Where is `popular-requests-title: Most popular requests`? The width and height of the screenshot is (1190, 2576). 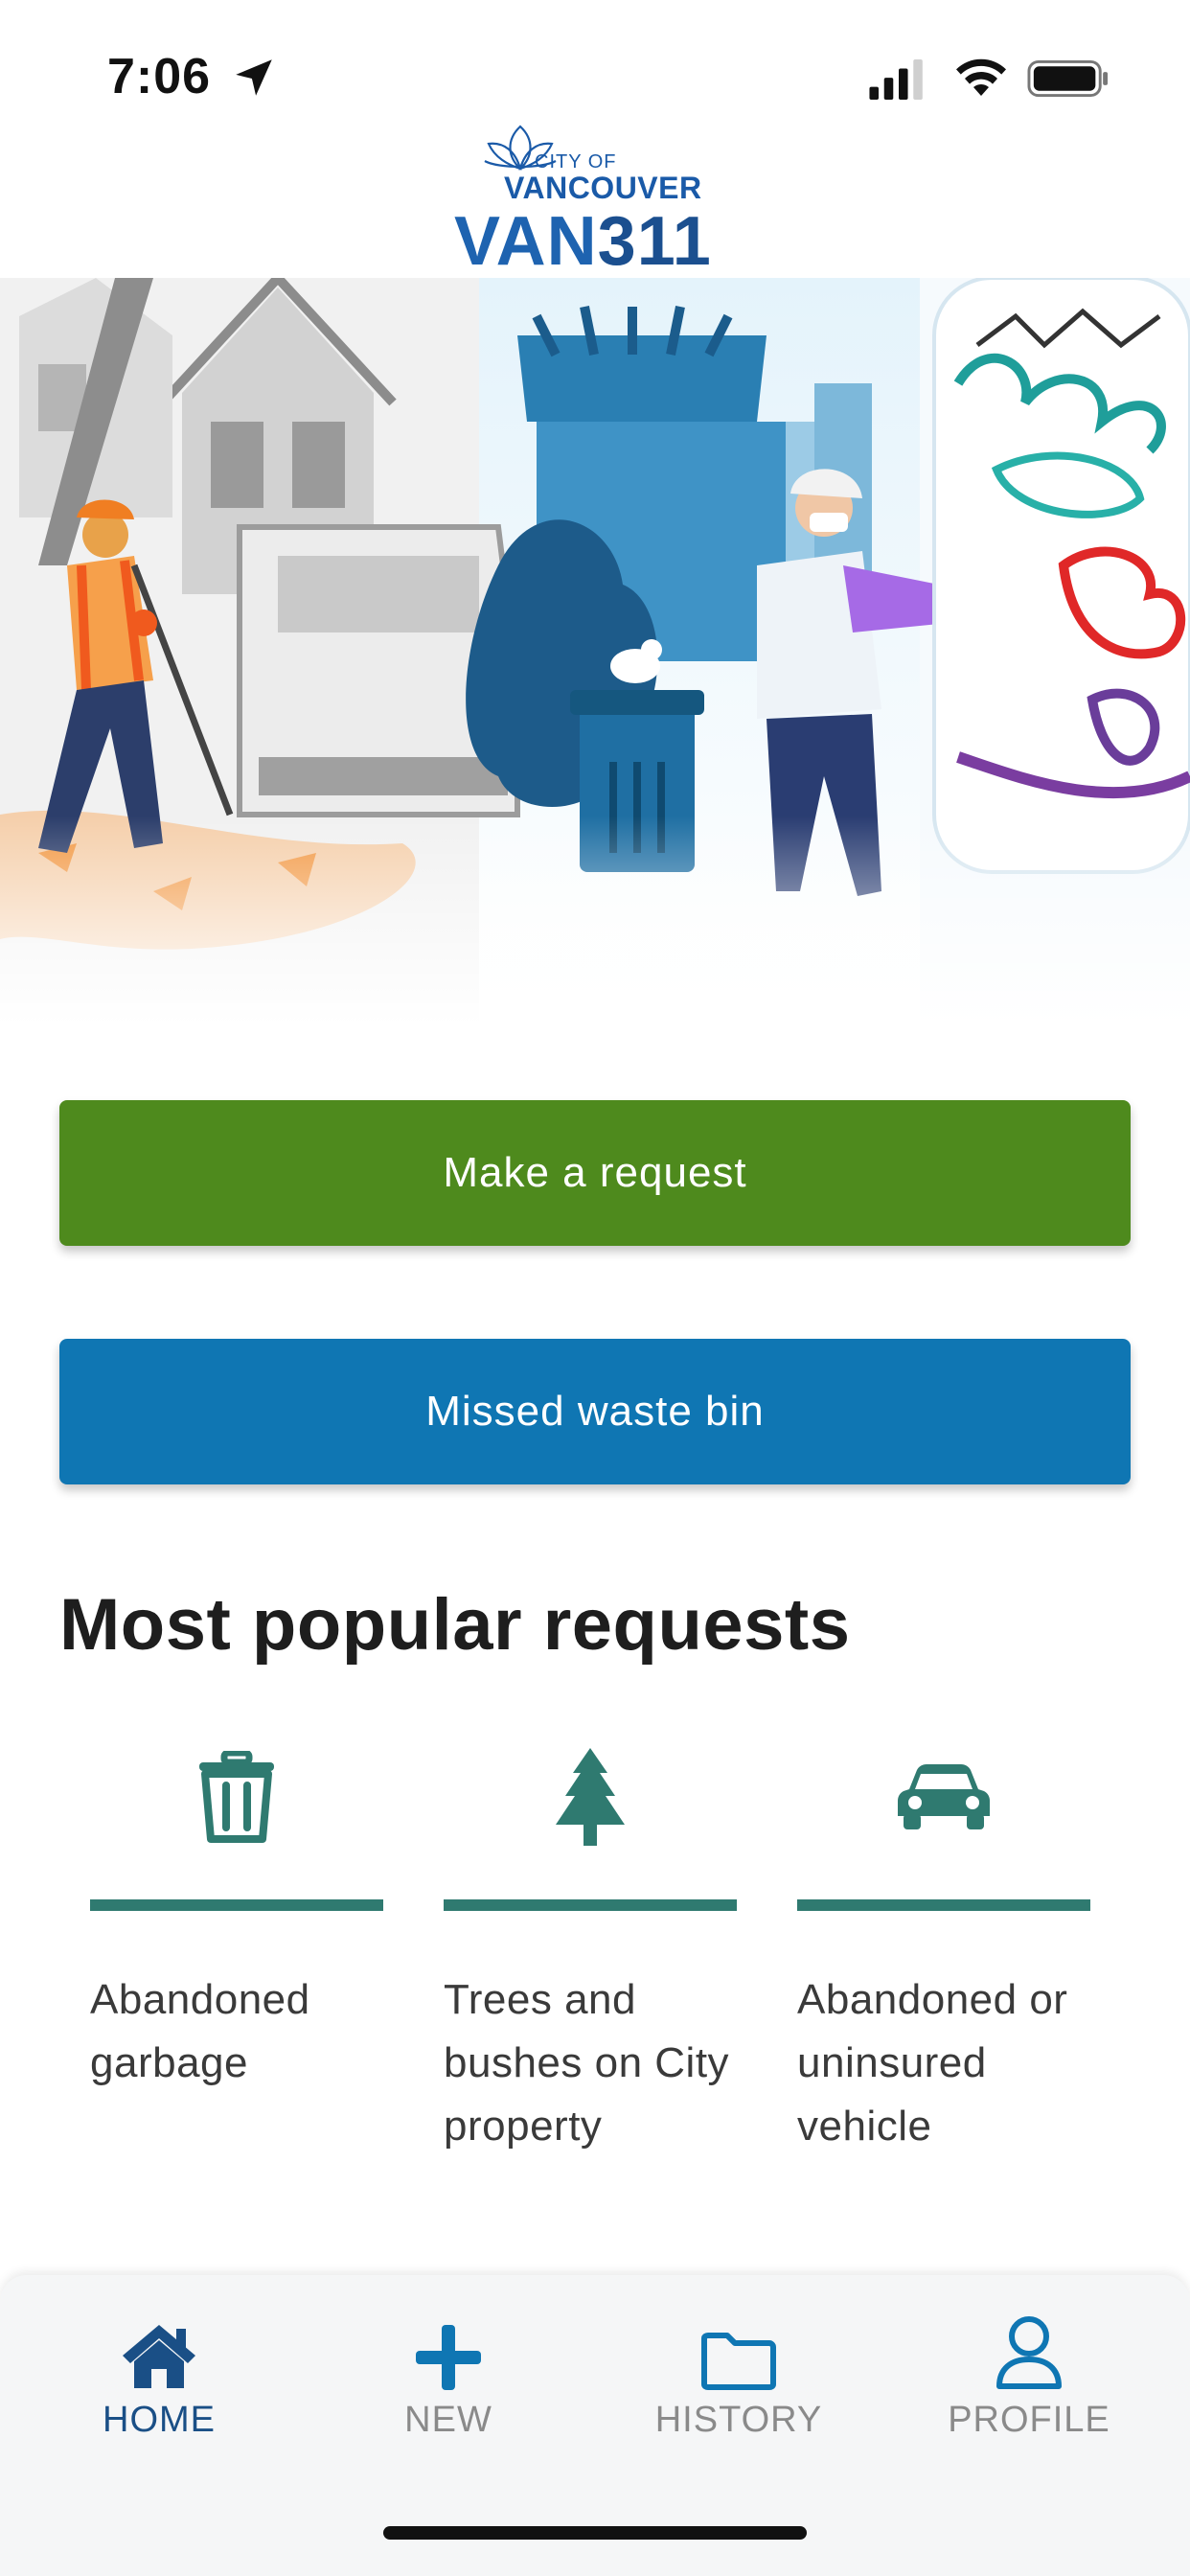
popular-requests-title: Most popular requests is located at coordinates (455, 1625).